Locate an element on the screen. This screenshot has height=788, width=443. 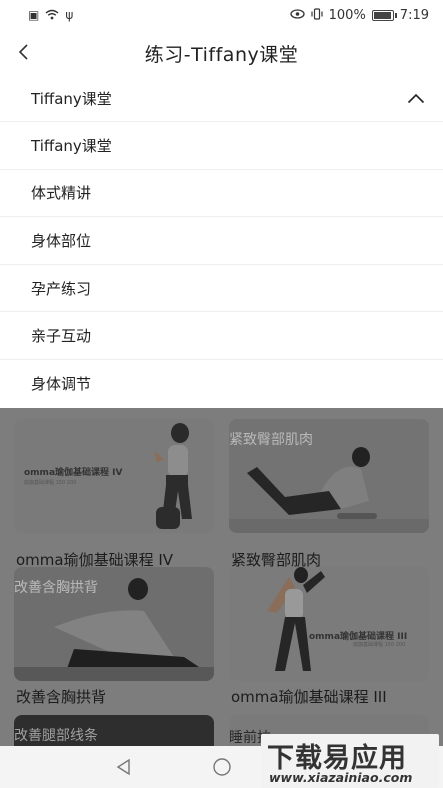
course-card: 改善腿部线条 is located at coordinates (114, 730).